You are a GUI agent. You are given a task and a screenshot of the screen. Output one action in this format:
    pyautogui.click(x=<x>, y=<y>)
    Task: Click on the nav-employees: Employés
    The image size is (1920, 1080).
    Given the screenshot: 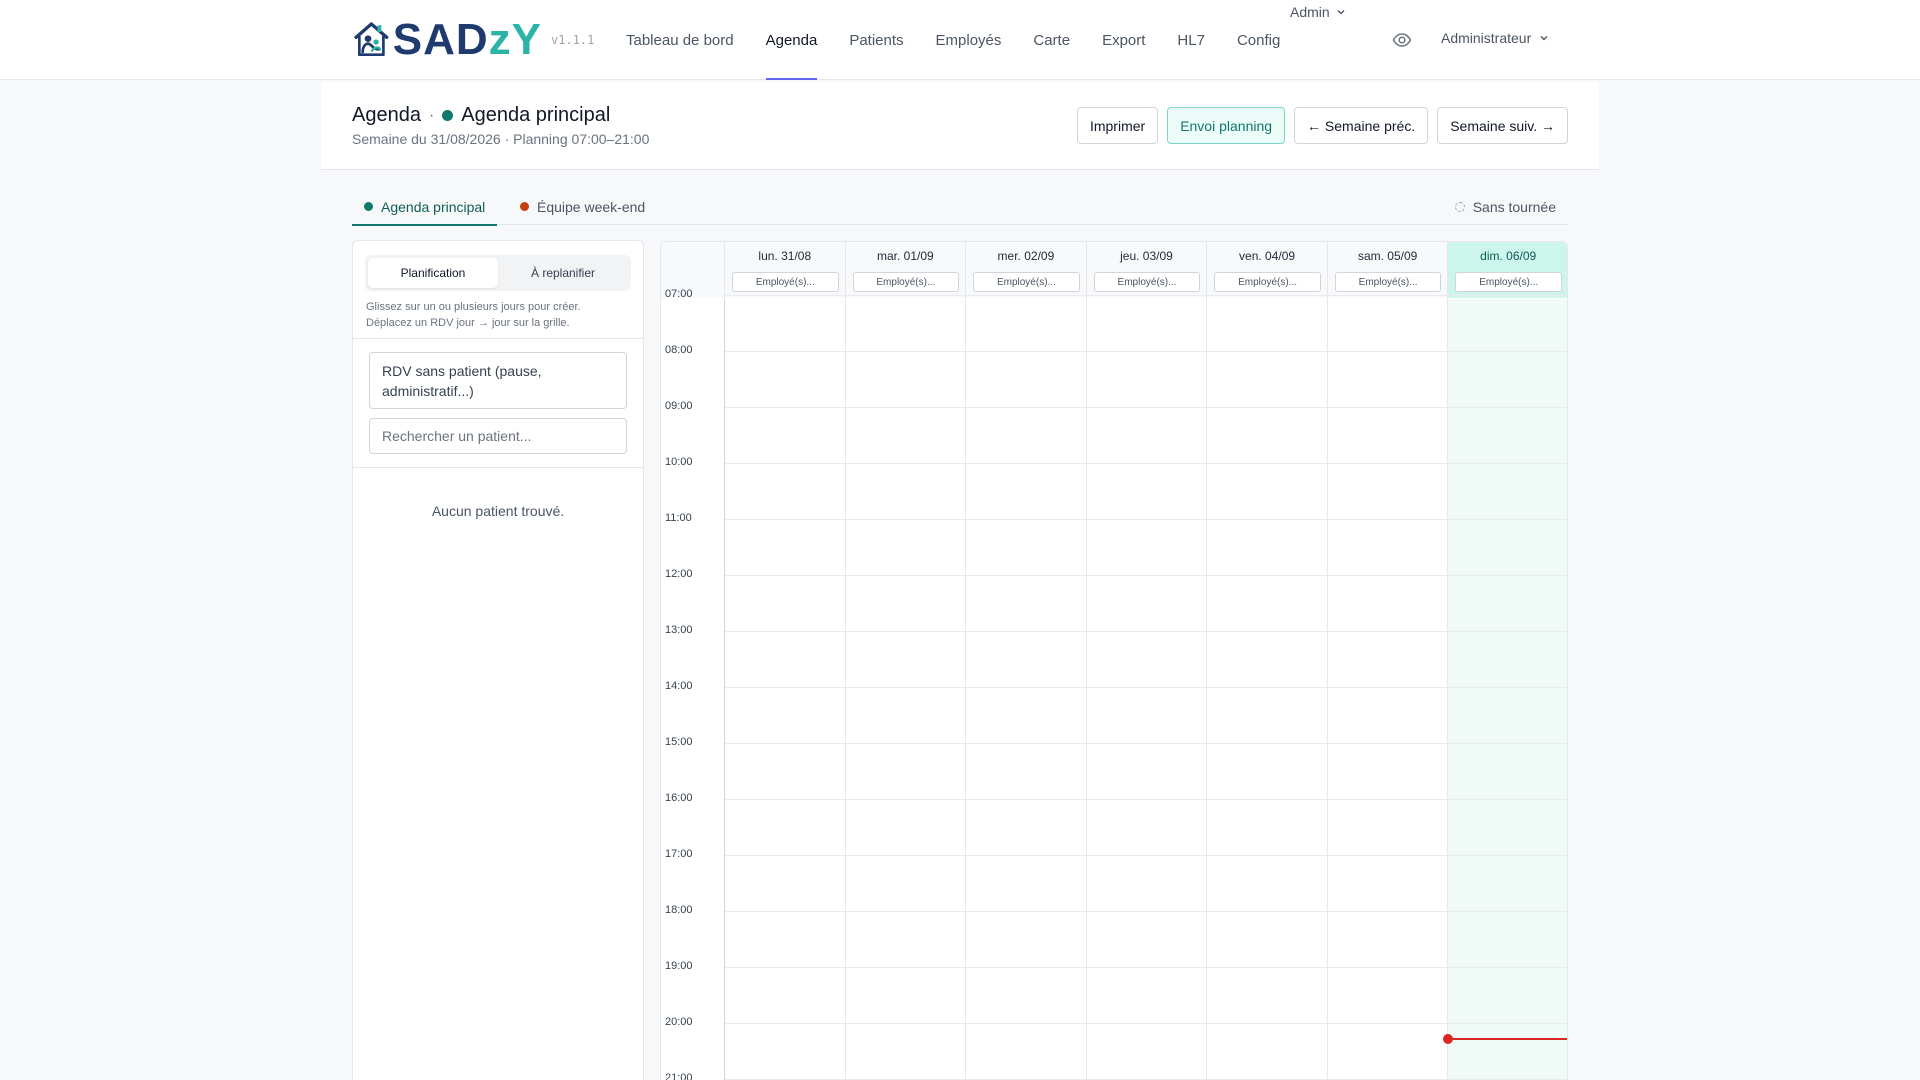 What is the action you would take?
    pyautogui.click(x=969, y=40)
    